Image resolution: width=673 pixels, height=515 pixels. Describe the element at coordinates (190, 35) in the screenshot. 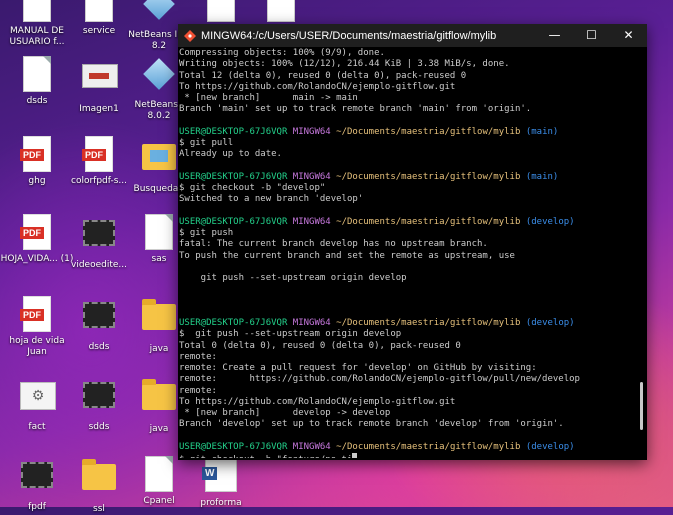

I see `git-bash-icon` at that location.